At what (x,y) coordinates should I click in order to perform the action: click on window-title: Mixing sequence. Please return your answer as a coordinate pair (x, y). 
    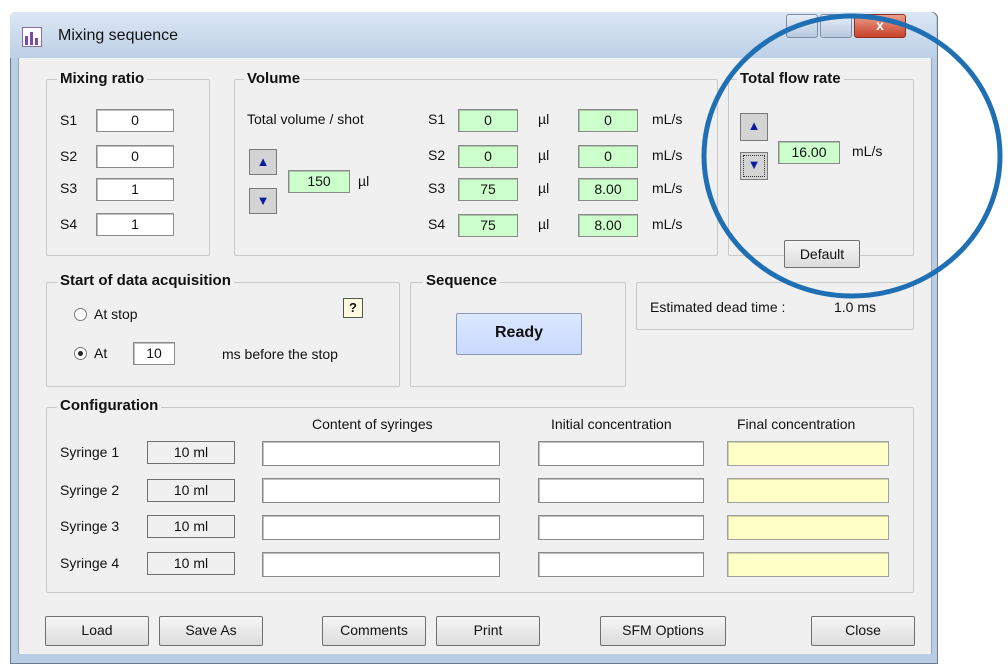
    Looking at the image, I should click on (118, 35).